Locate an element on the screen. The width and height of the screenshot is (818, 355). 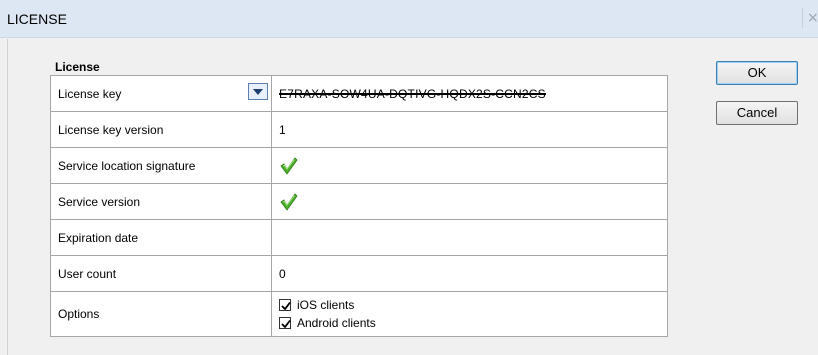
license-key-value-cell: E7RAXA-SOW4UA-DQTIVG-HQDX2S-CCN2CS is located at coordinates (469, 93).